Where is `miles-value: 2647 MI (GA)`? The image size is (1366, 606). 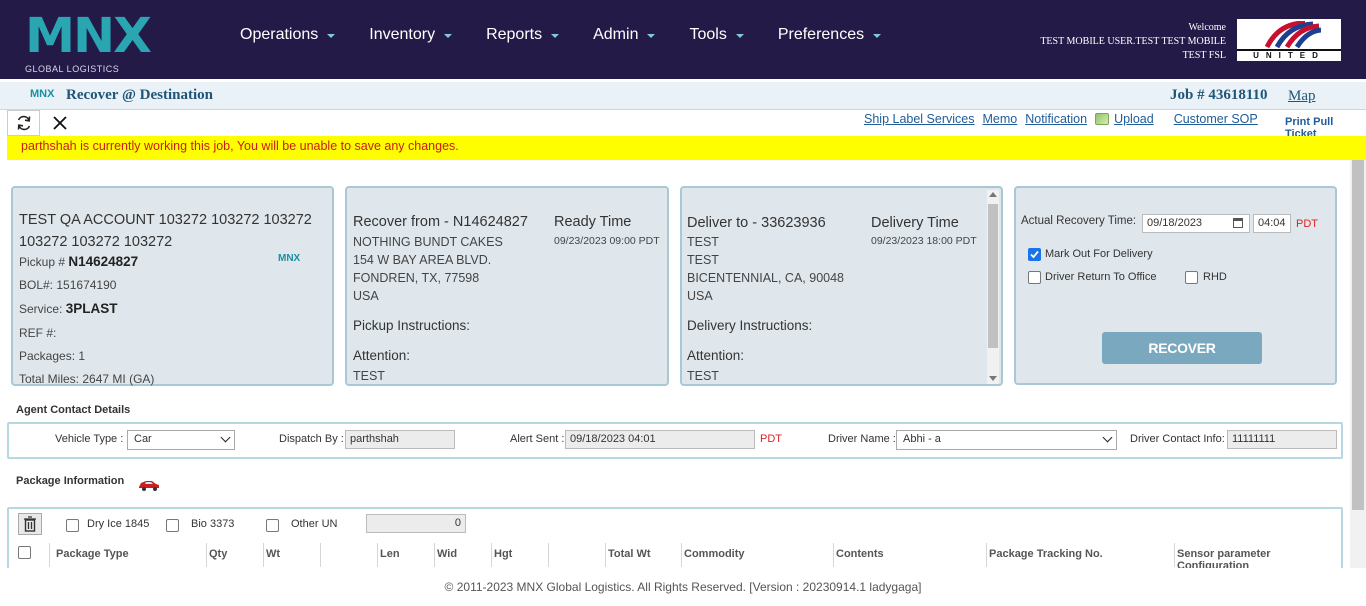 miles-value: 2647 MI (GA) is located at coordinates (118, 379).